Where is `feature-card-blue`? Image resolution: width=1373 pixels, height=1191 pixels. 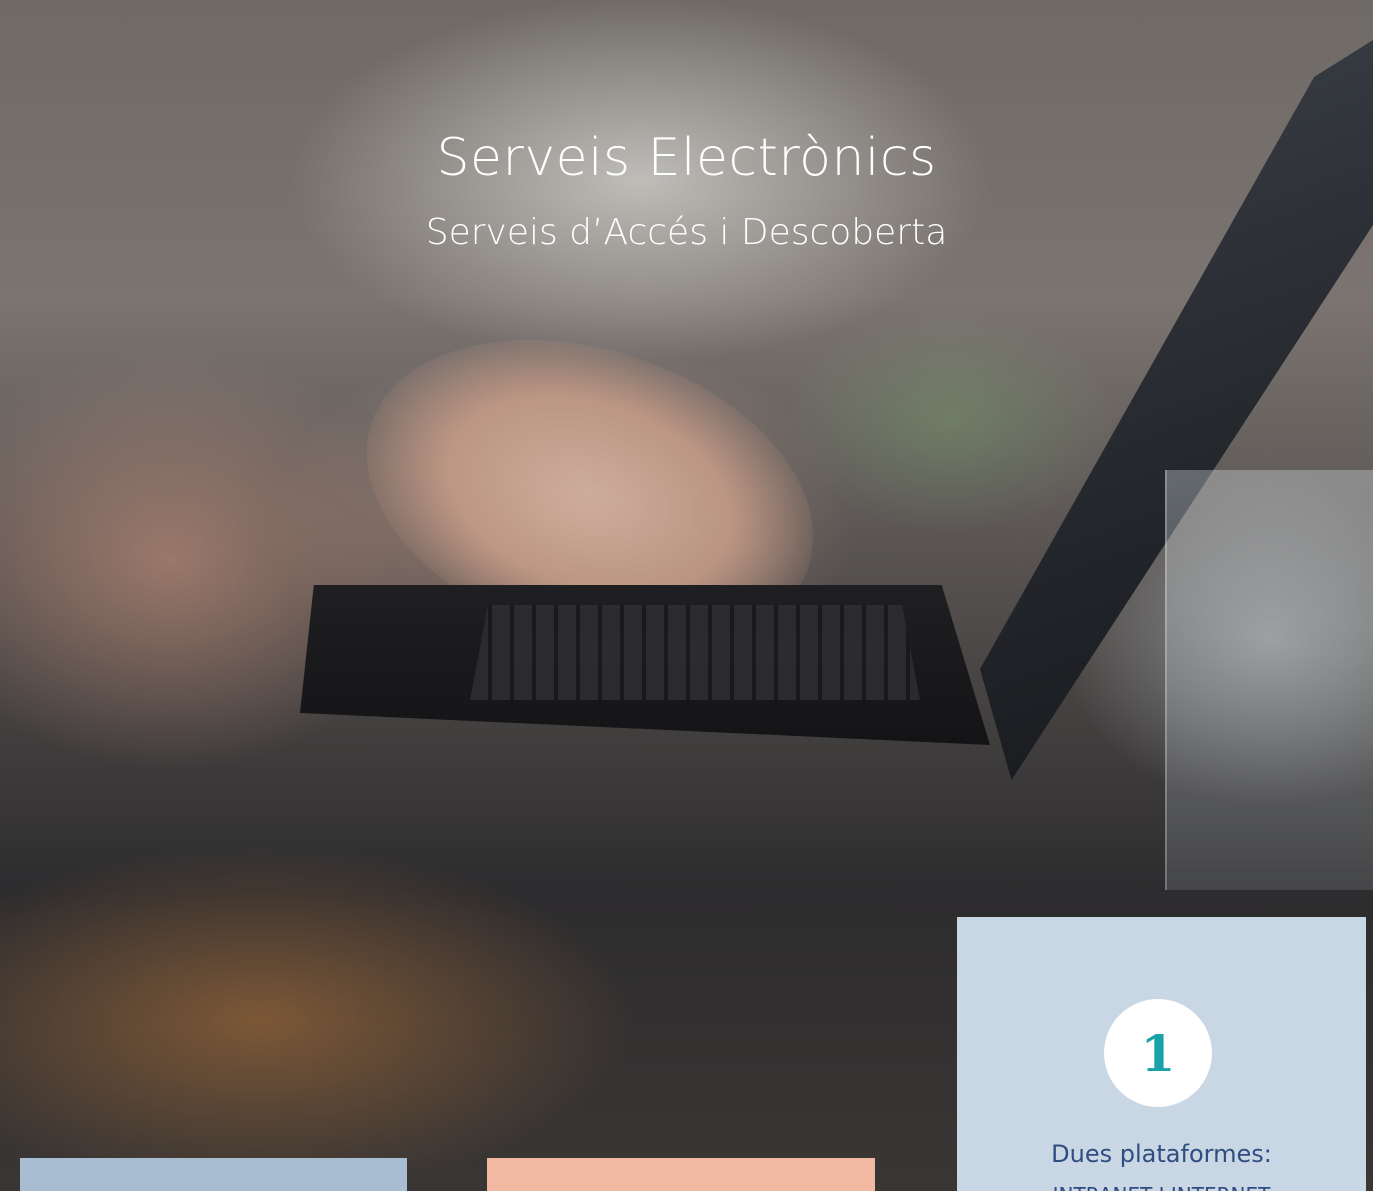
feature-card-blue is located at coordinates (213, 1174).